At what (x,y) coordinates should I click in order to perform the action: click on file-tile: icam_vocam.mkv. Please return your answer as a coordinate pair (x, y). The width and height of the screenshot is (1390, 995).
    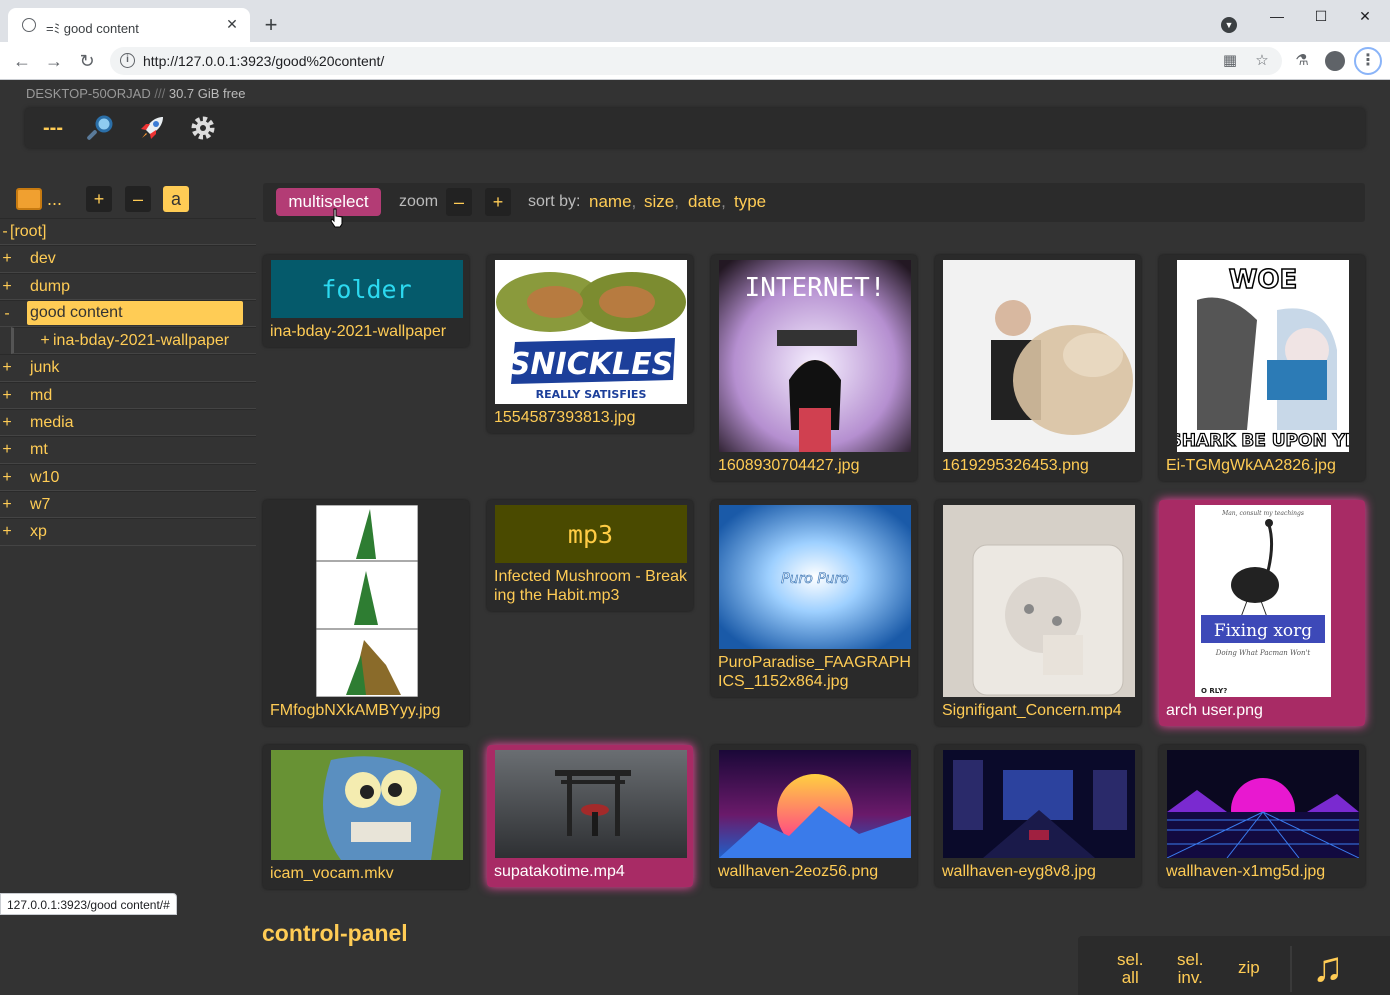
    Looking at the image, I should click on (366, 817).